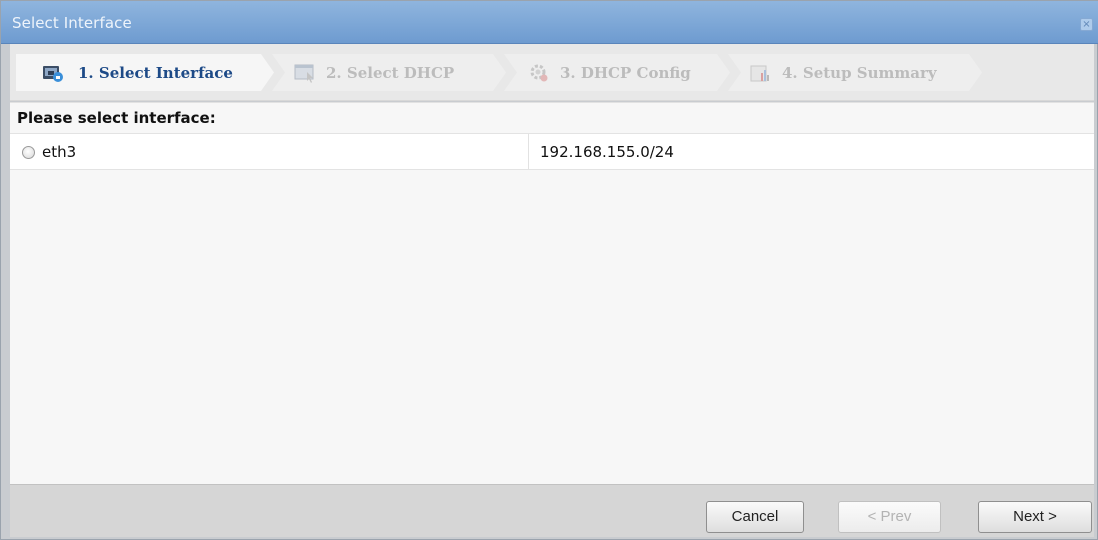  I want to click on window-title: Select Interface, so click(72, 23).